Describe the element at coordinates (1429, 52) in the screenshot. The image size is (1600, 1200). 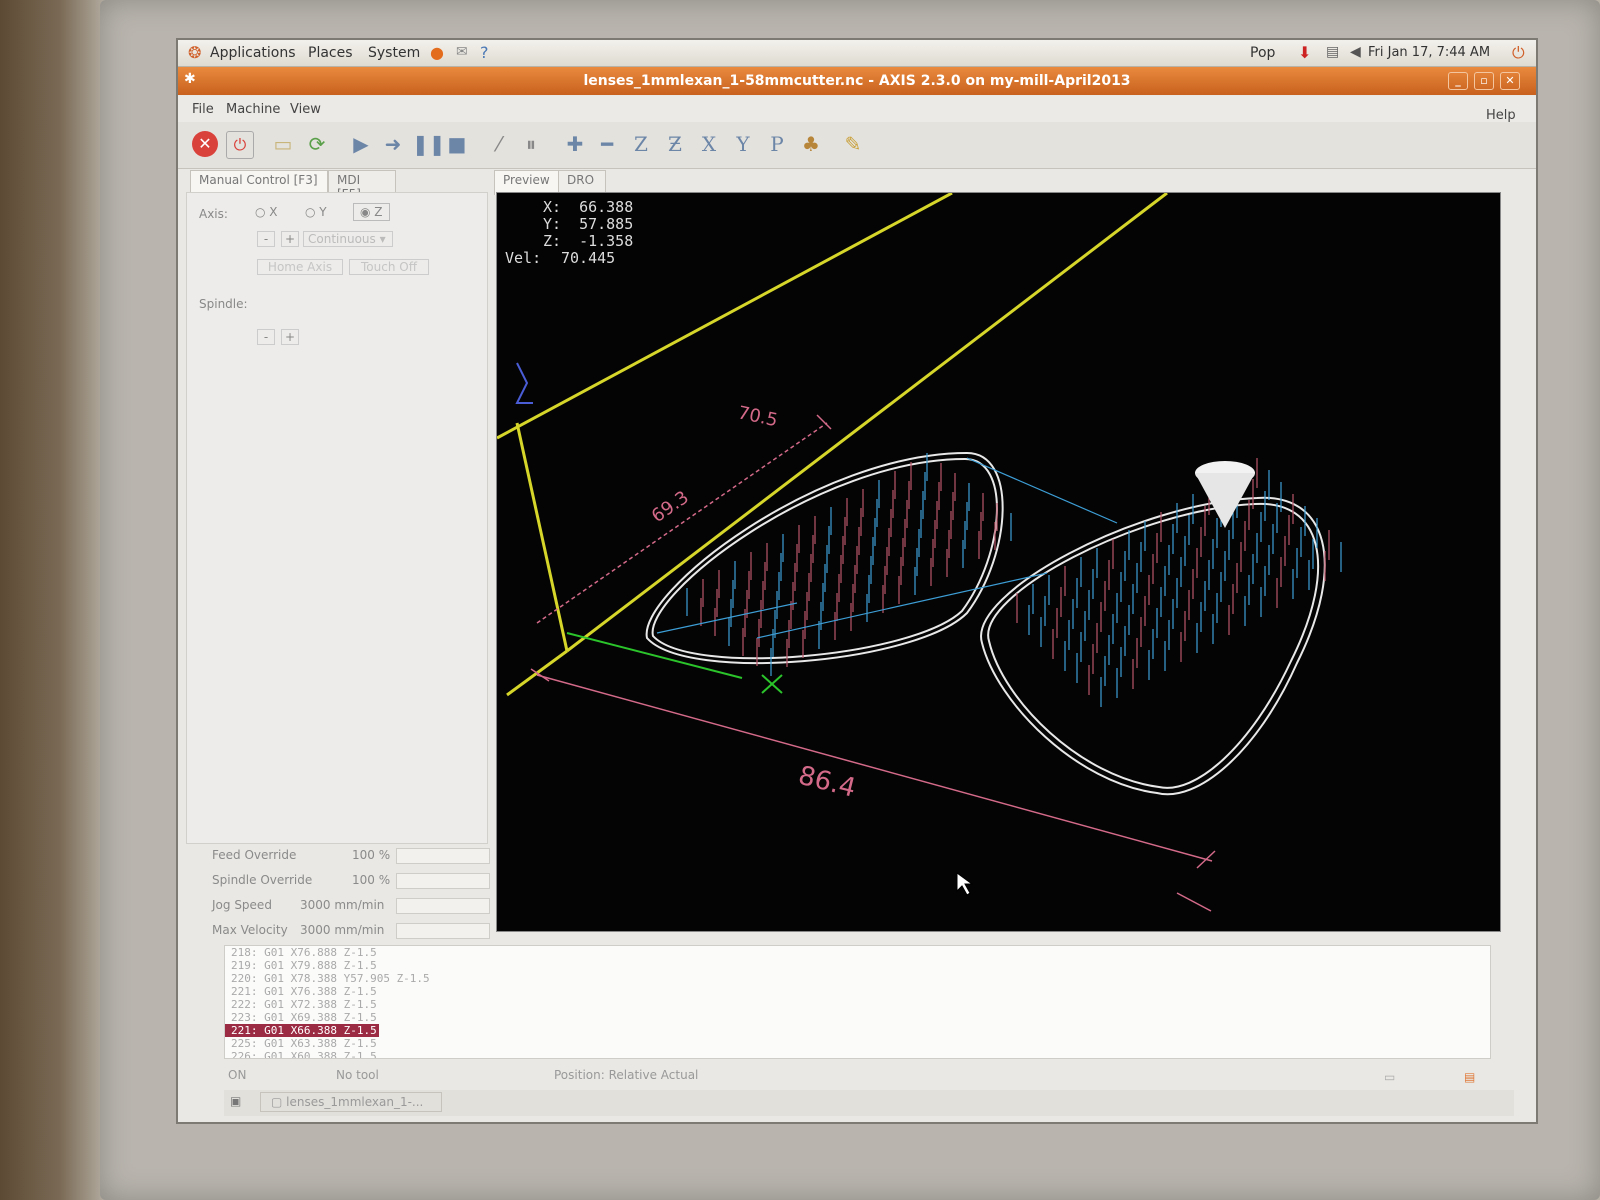
I see `clock: Fri Jan 17, 7:44 AM` at that location.